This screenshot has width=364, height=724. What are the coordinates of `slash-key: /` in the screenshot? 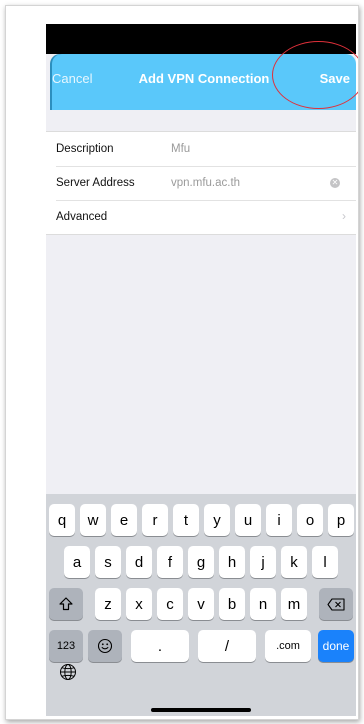 It's located at (227, 646).